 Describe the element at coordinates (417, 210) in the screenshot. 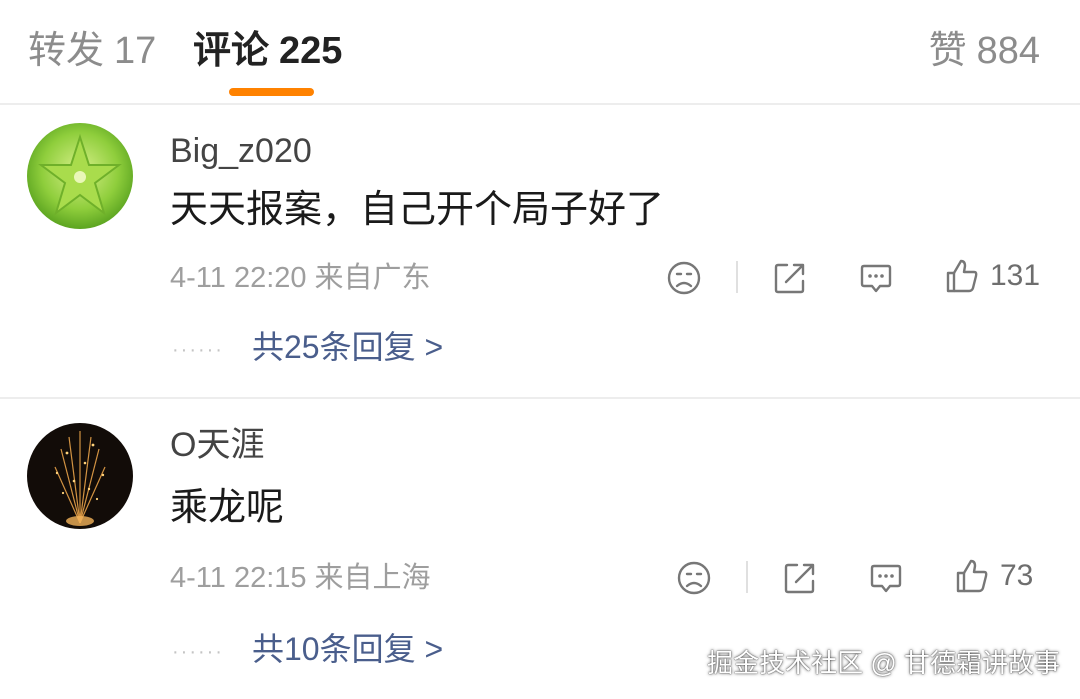

I see `comment-text: 天天报案，自己开个局子好了` at that location.